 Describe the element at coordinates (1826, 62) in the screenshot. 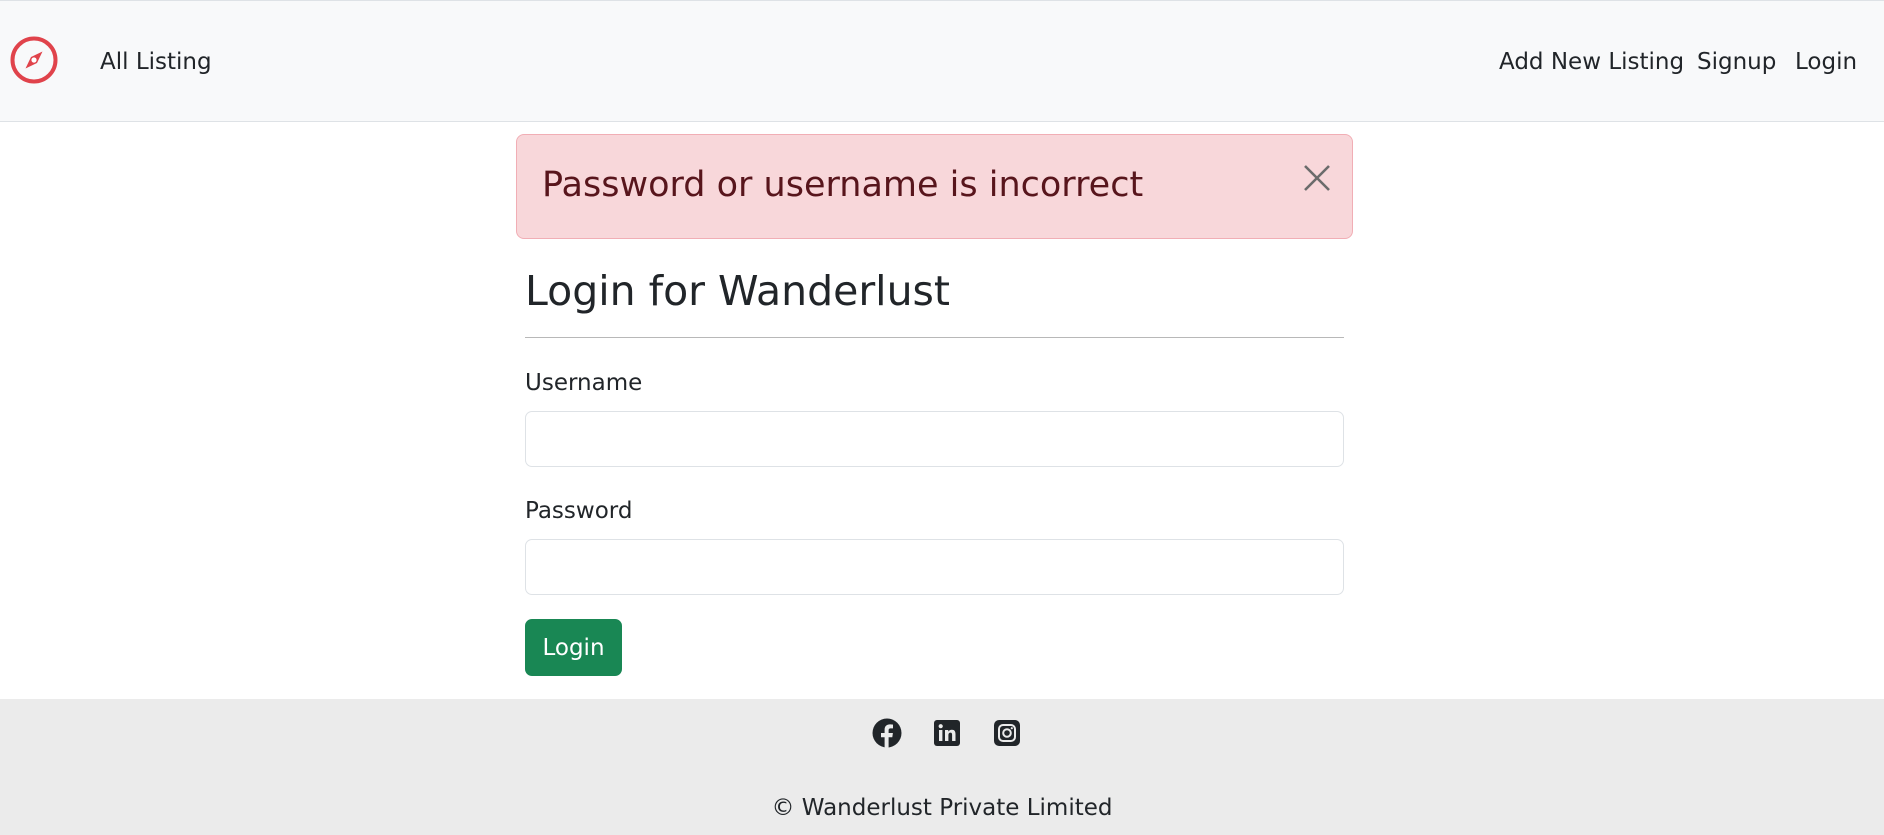

I see `nav-login: Login` at that location.